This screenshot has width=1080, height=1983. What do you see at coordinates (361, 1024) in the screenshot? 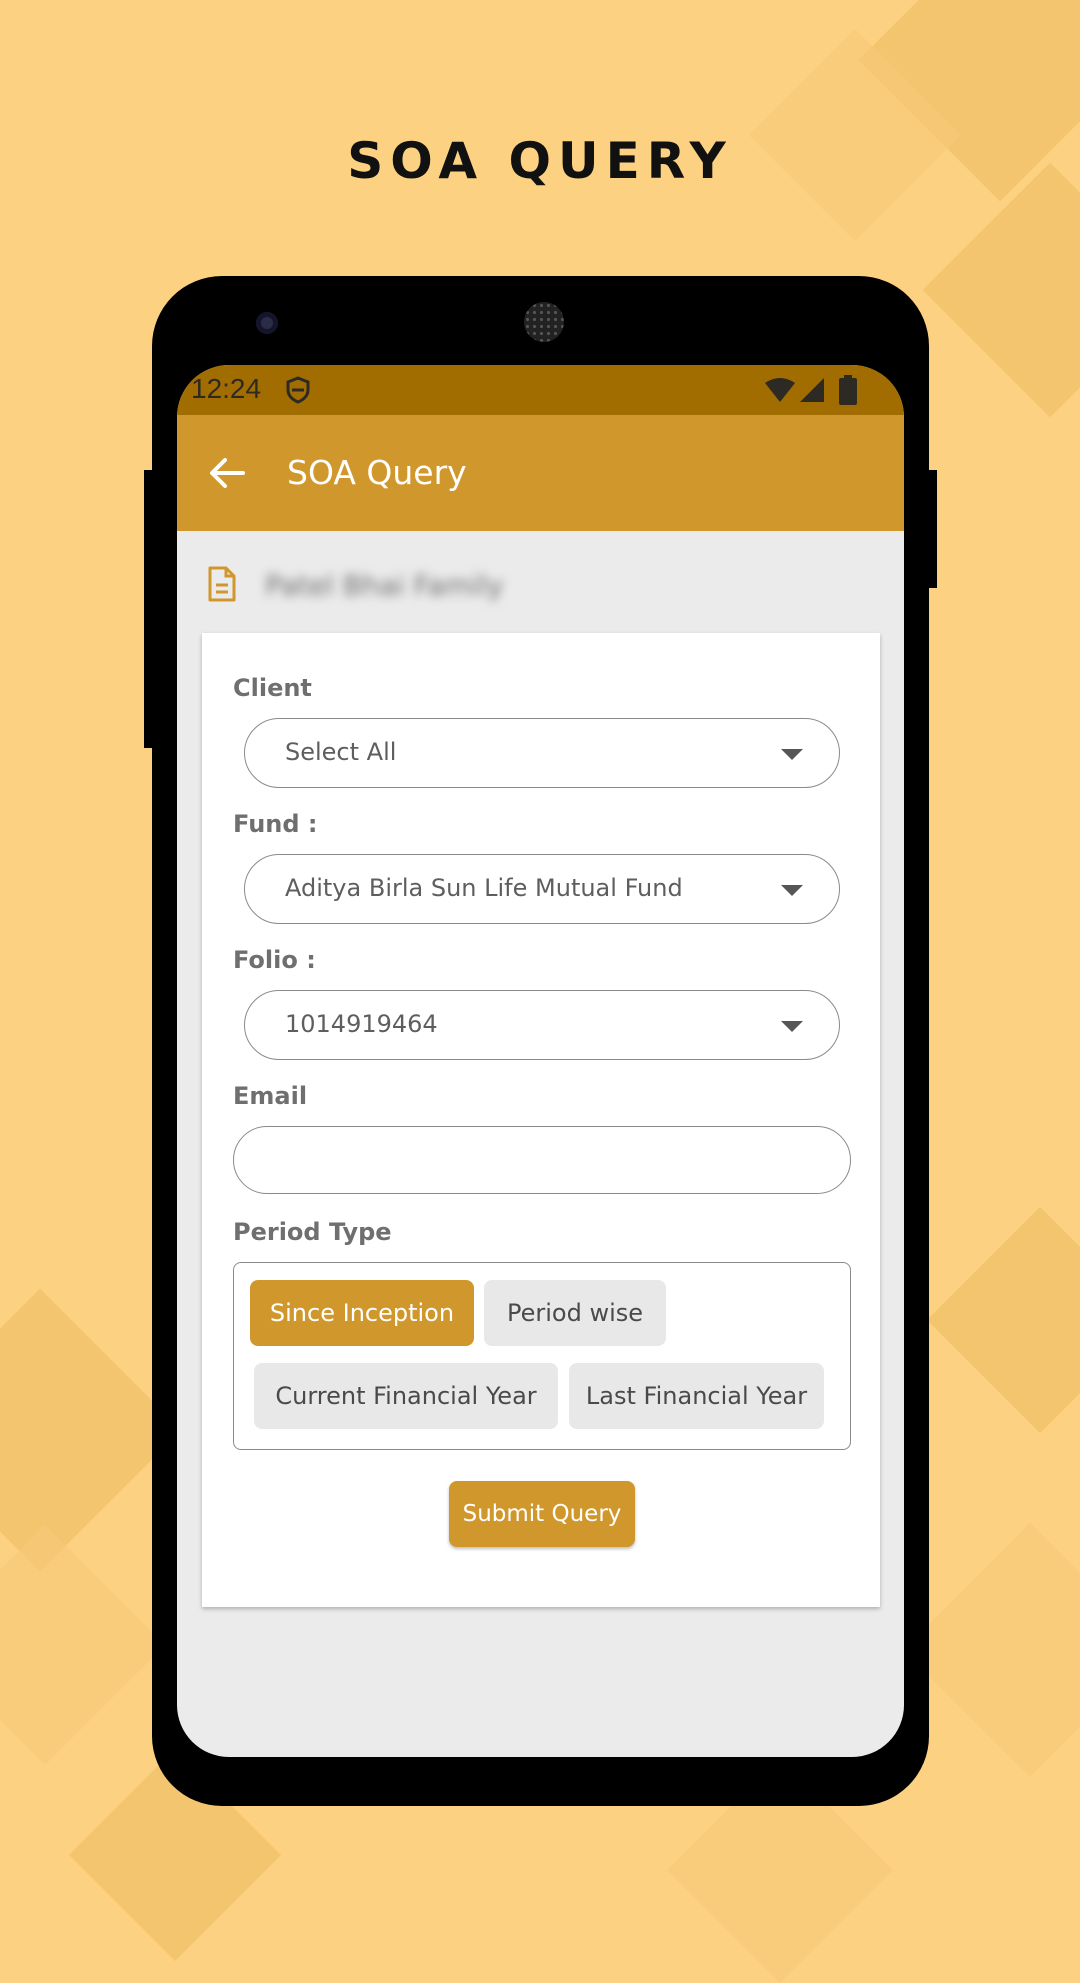
I see `folio-select-value: 1014919464` at bounding box center [361, 1024].